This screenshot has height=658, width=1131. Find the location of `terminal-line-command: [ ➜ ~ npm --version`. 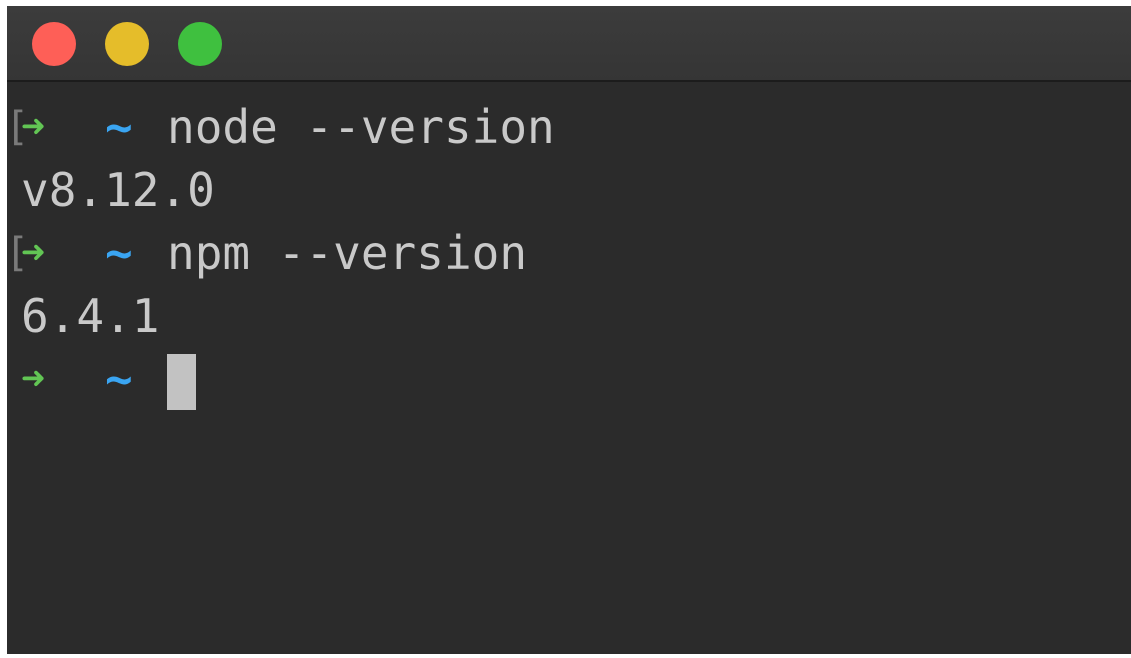

terminal-line-command: [ ➜ ~ npm --version is located at coordinates (569, 253).